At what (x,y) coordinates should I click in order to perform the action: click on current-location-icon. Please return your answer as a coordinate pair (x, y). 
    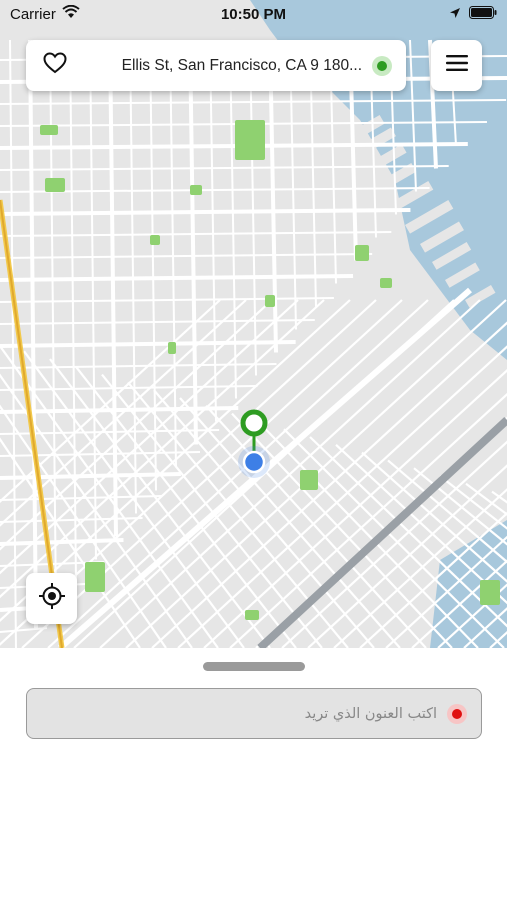
    Looking at the image, I should click on (254, 462).